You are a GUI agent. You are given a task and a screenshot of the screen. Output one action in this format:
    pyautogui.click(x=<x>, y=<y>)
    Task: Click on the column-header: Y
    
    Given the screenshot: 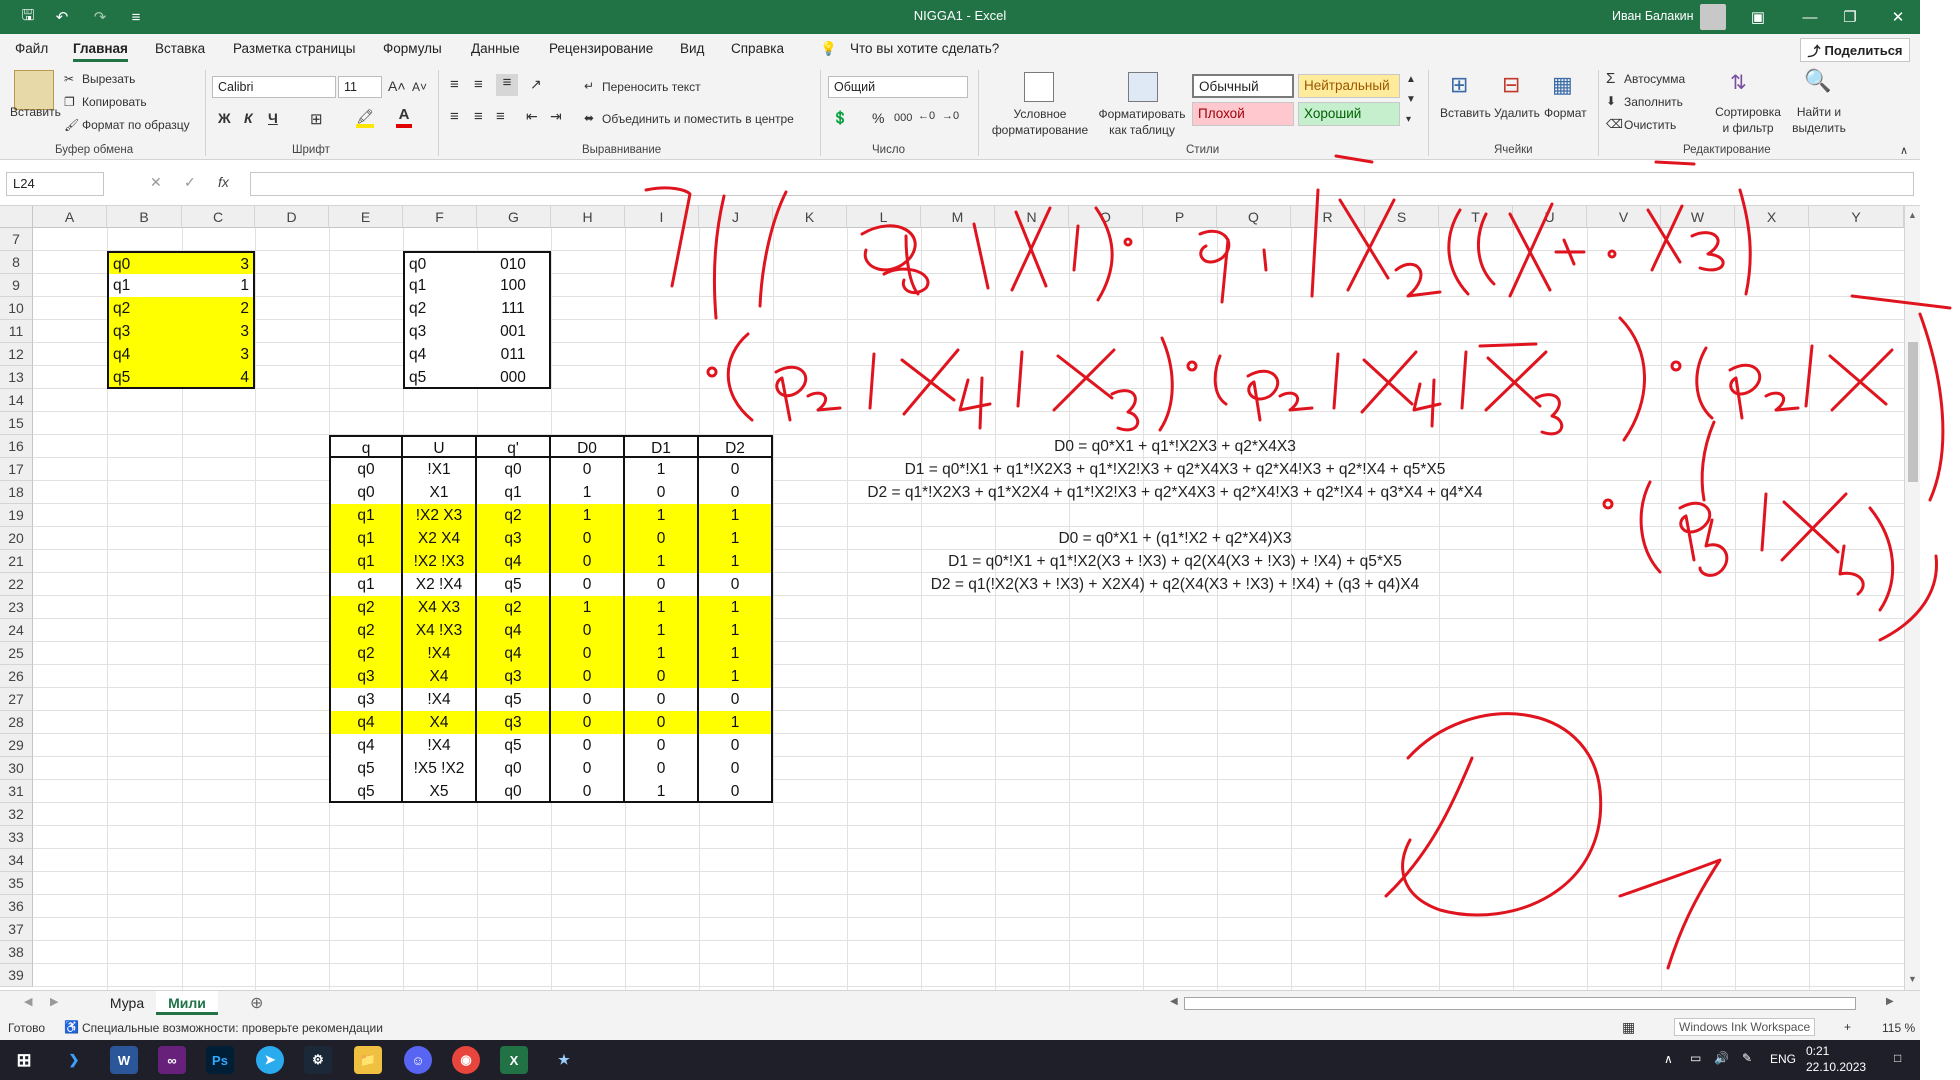 What is the action you would take?
    pyautogui.click(x=1856, y=217)
    